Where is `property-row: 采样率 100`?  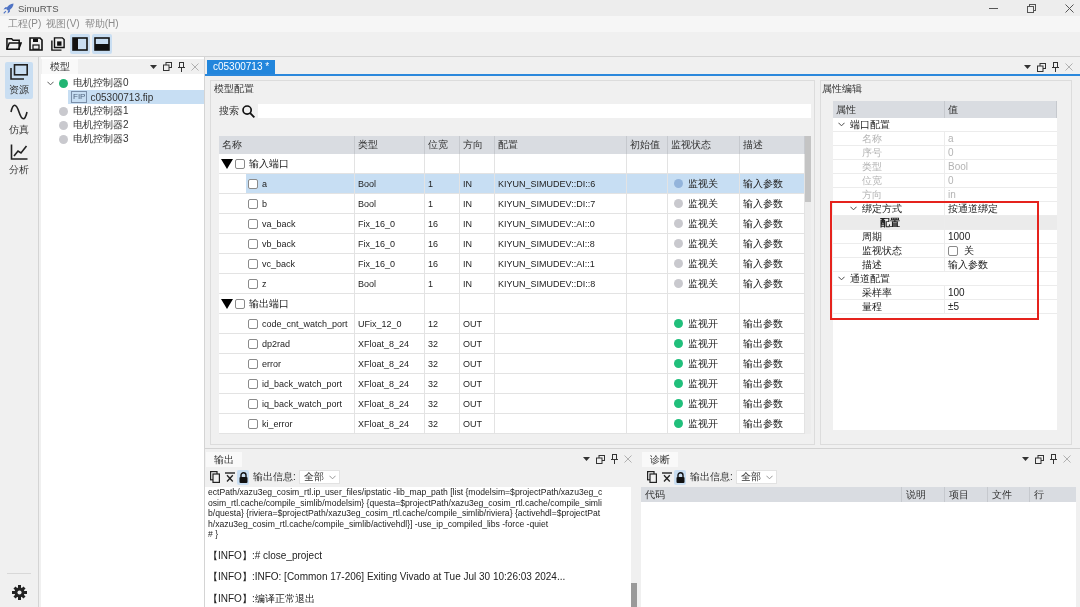 property-row: 采样率 100 is located at coordinates (945, 293).